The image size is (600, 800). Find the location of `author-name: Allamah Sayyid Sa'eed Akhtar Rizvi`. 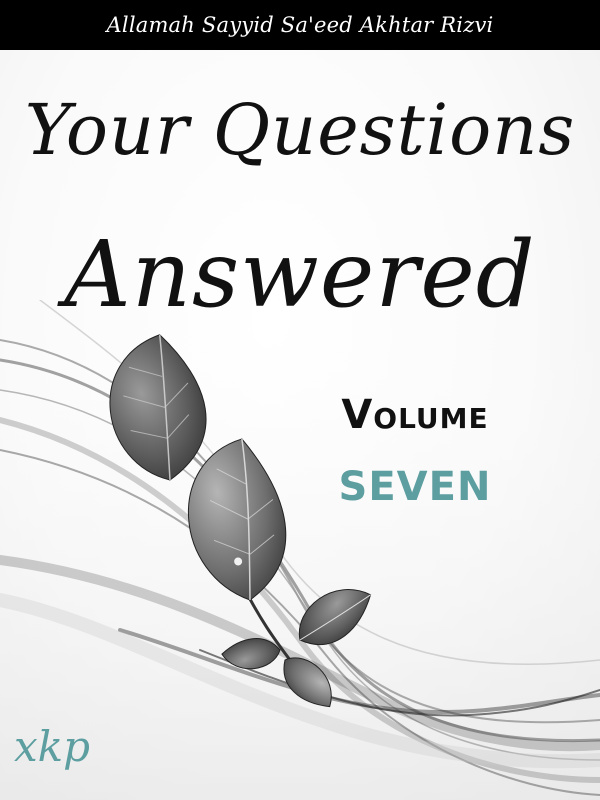

author-name: Allamah Sayyid Sa'eed Akhtar Rizvi is located at coordinates (300, 25).